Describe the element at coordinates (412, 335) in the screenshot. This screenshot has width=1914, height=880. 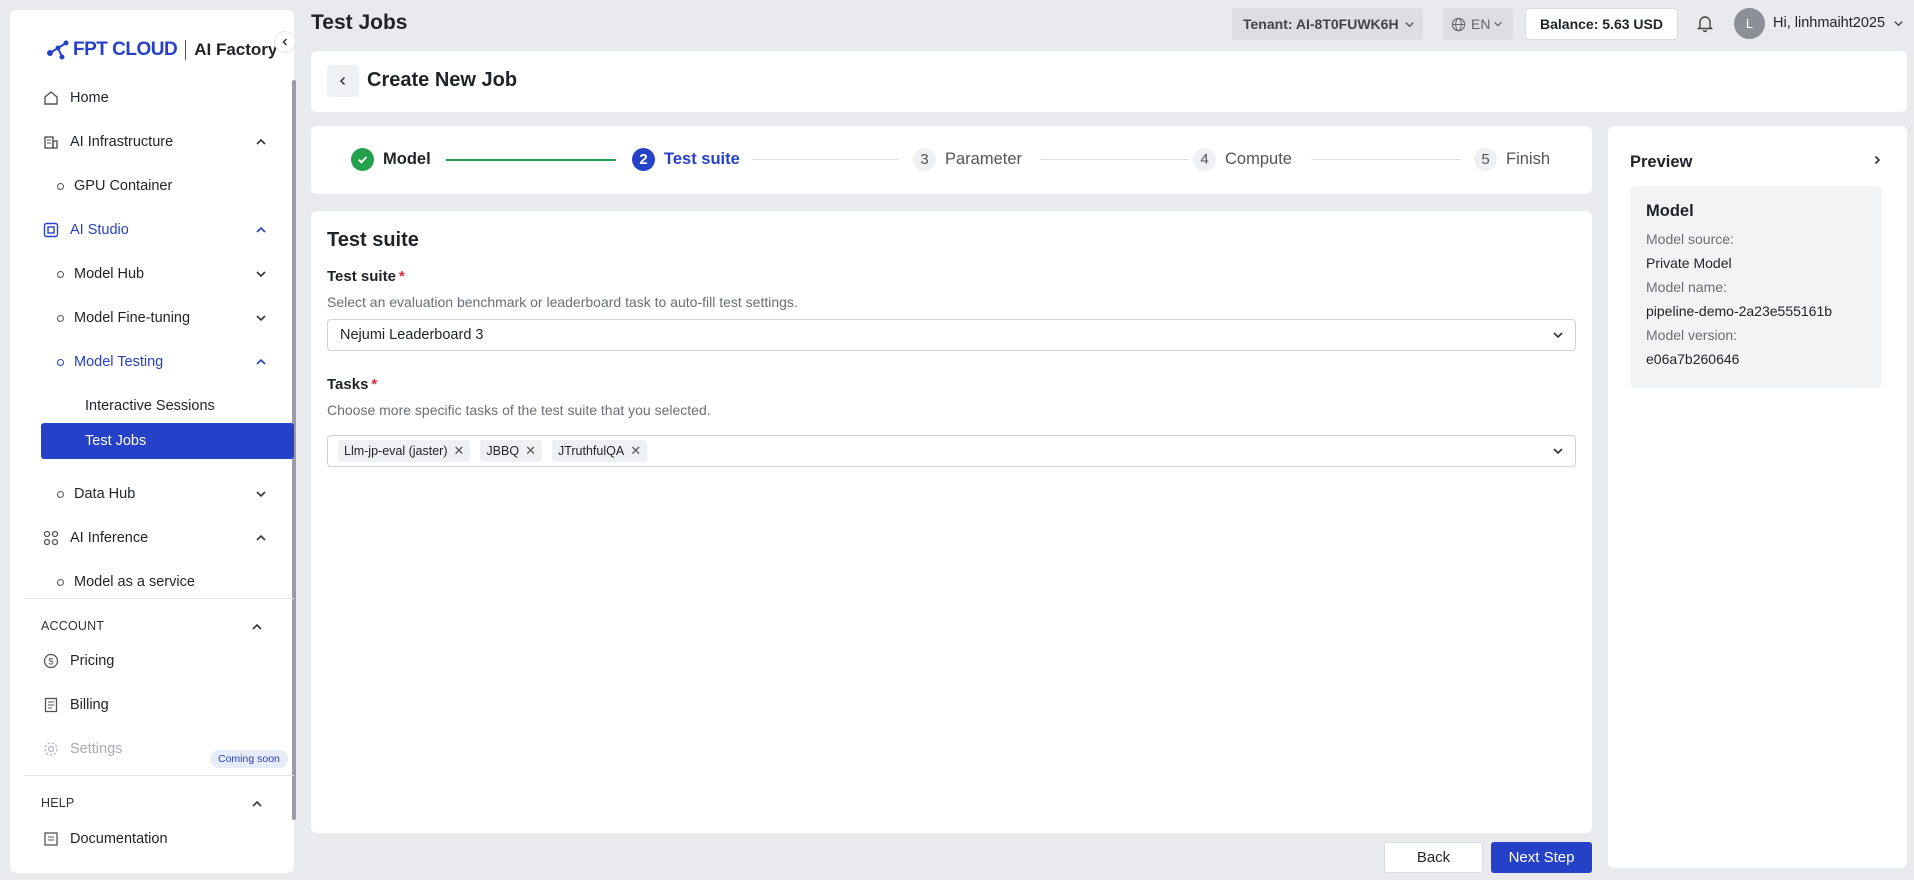
I see `select-value: Nejumi Leaderboard 3` at that location.